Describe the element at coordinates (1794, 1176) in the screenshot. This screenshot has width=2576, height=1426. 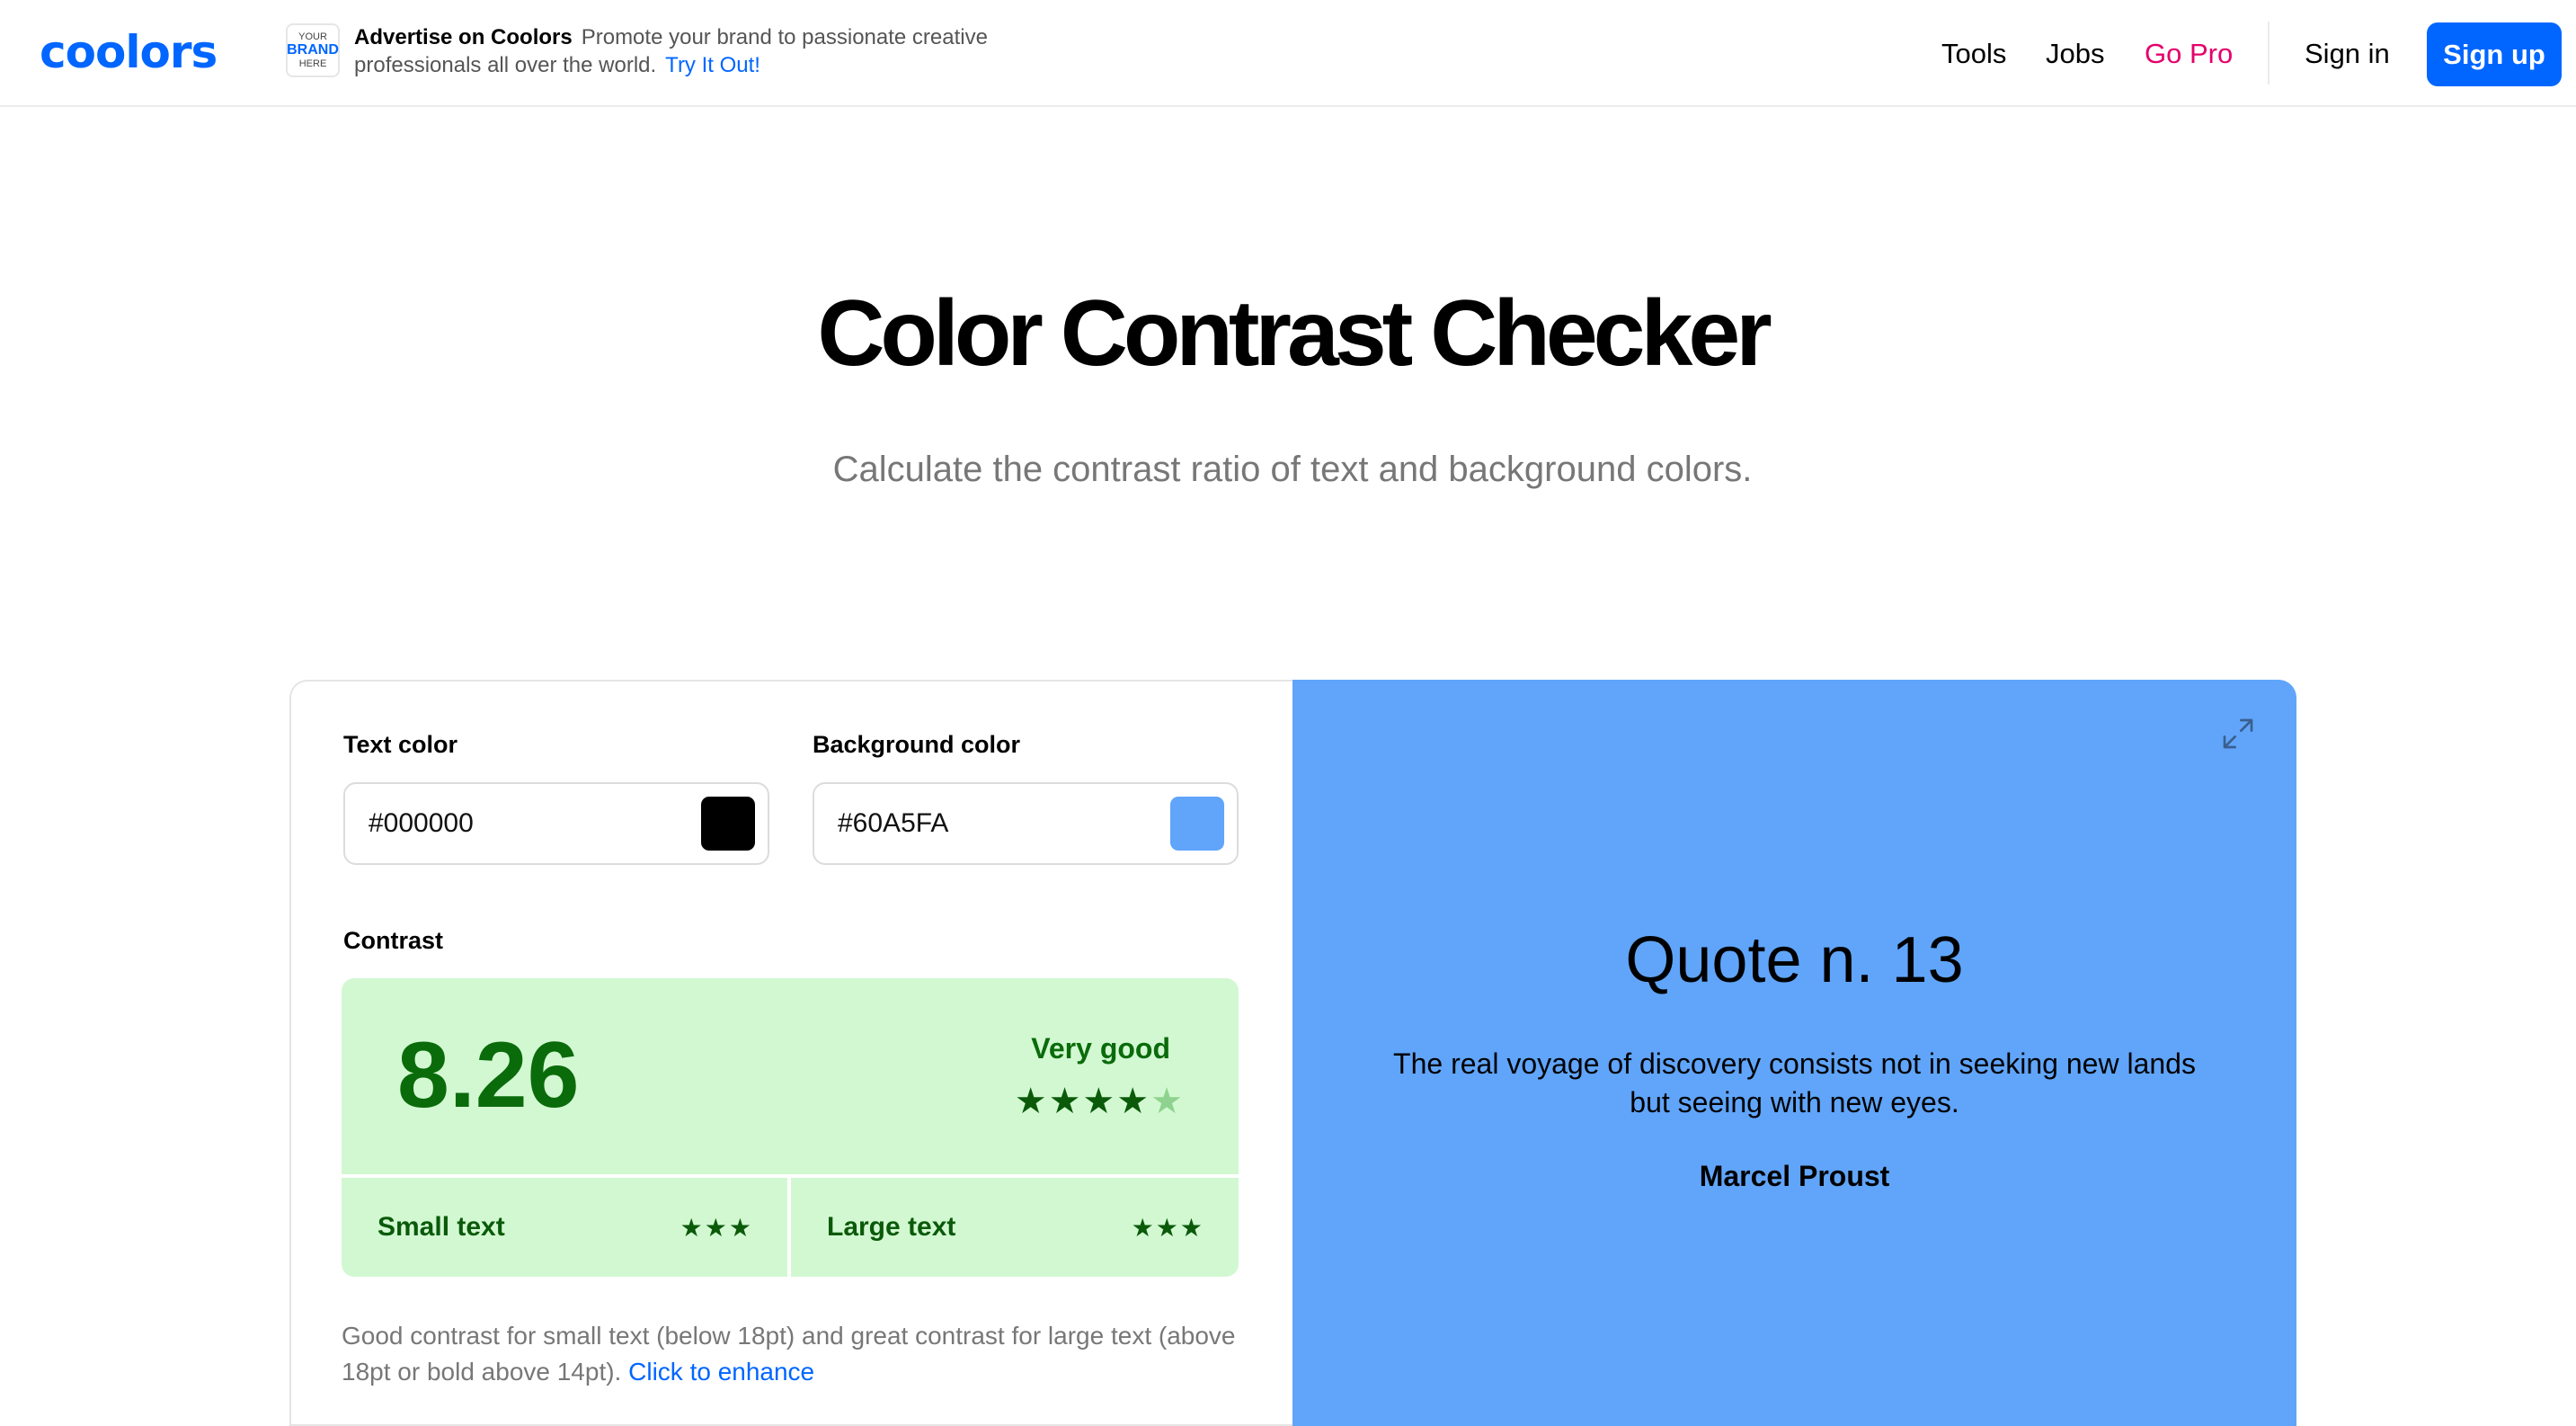
I see `quote-author: Marcel Proust` at that location.